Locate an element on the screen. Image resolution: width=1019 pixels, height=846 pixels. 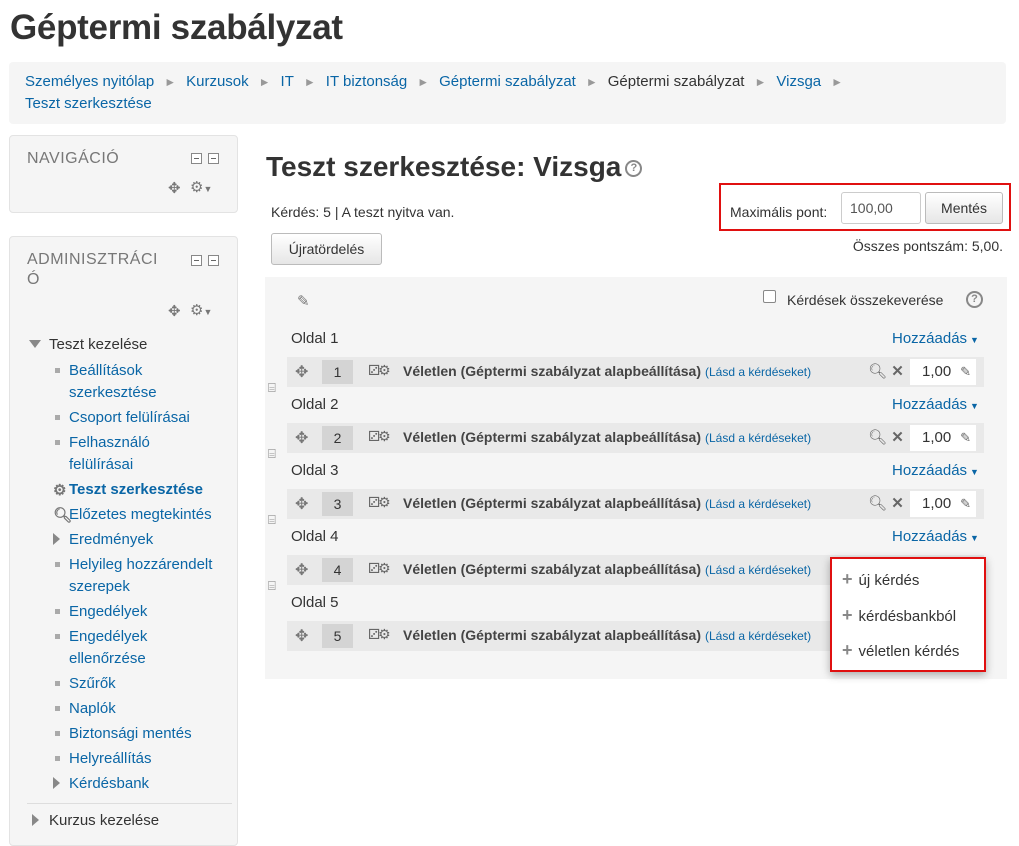
save-button: Mentés is located at coordinates (964, 208).